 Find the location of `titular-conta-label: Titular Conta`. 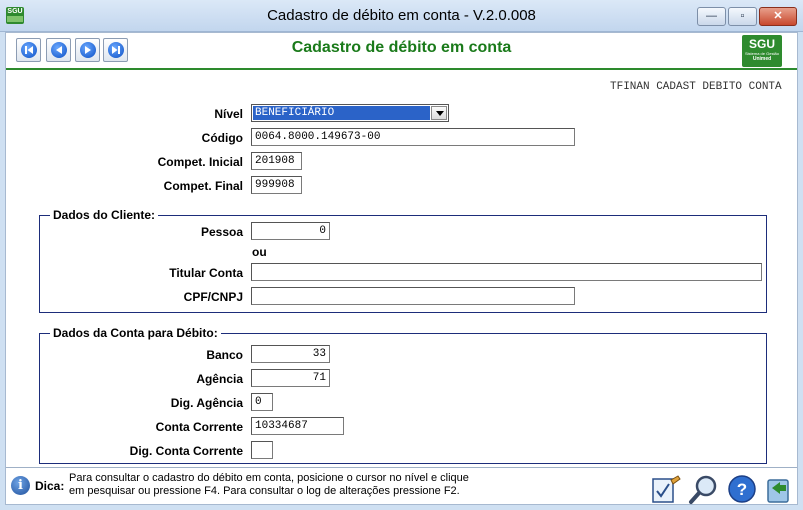

titular-conta-label: Titular Conta is located at coordinates (206, 273).